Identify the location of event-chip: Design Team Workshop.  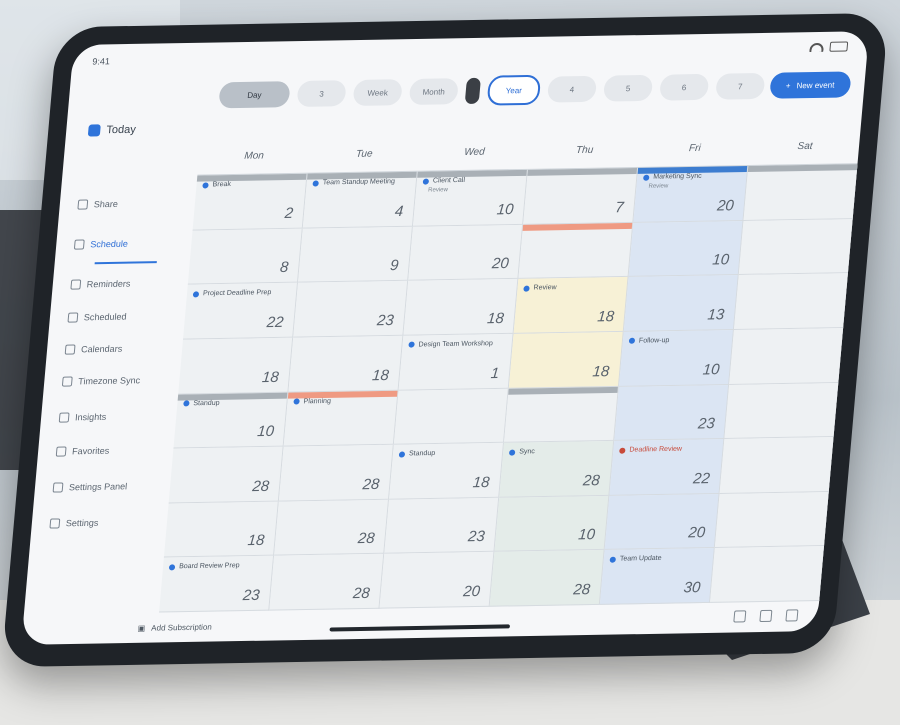
(450, 344).